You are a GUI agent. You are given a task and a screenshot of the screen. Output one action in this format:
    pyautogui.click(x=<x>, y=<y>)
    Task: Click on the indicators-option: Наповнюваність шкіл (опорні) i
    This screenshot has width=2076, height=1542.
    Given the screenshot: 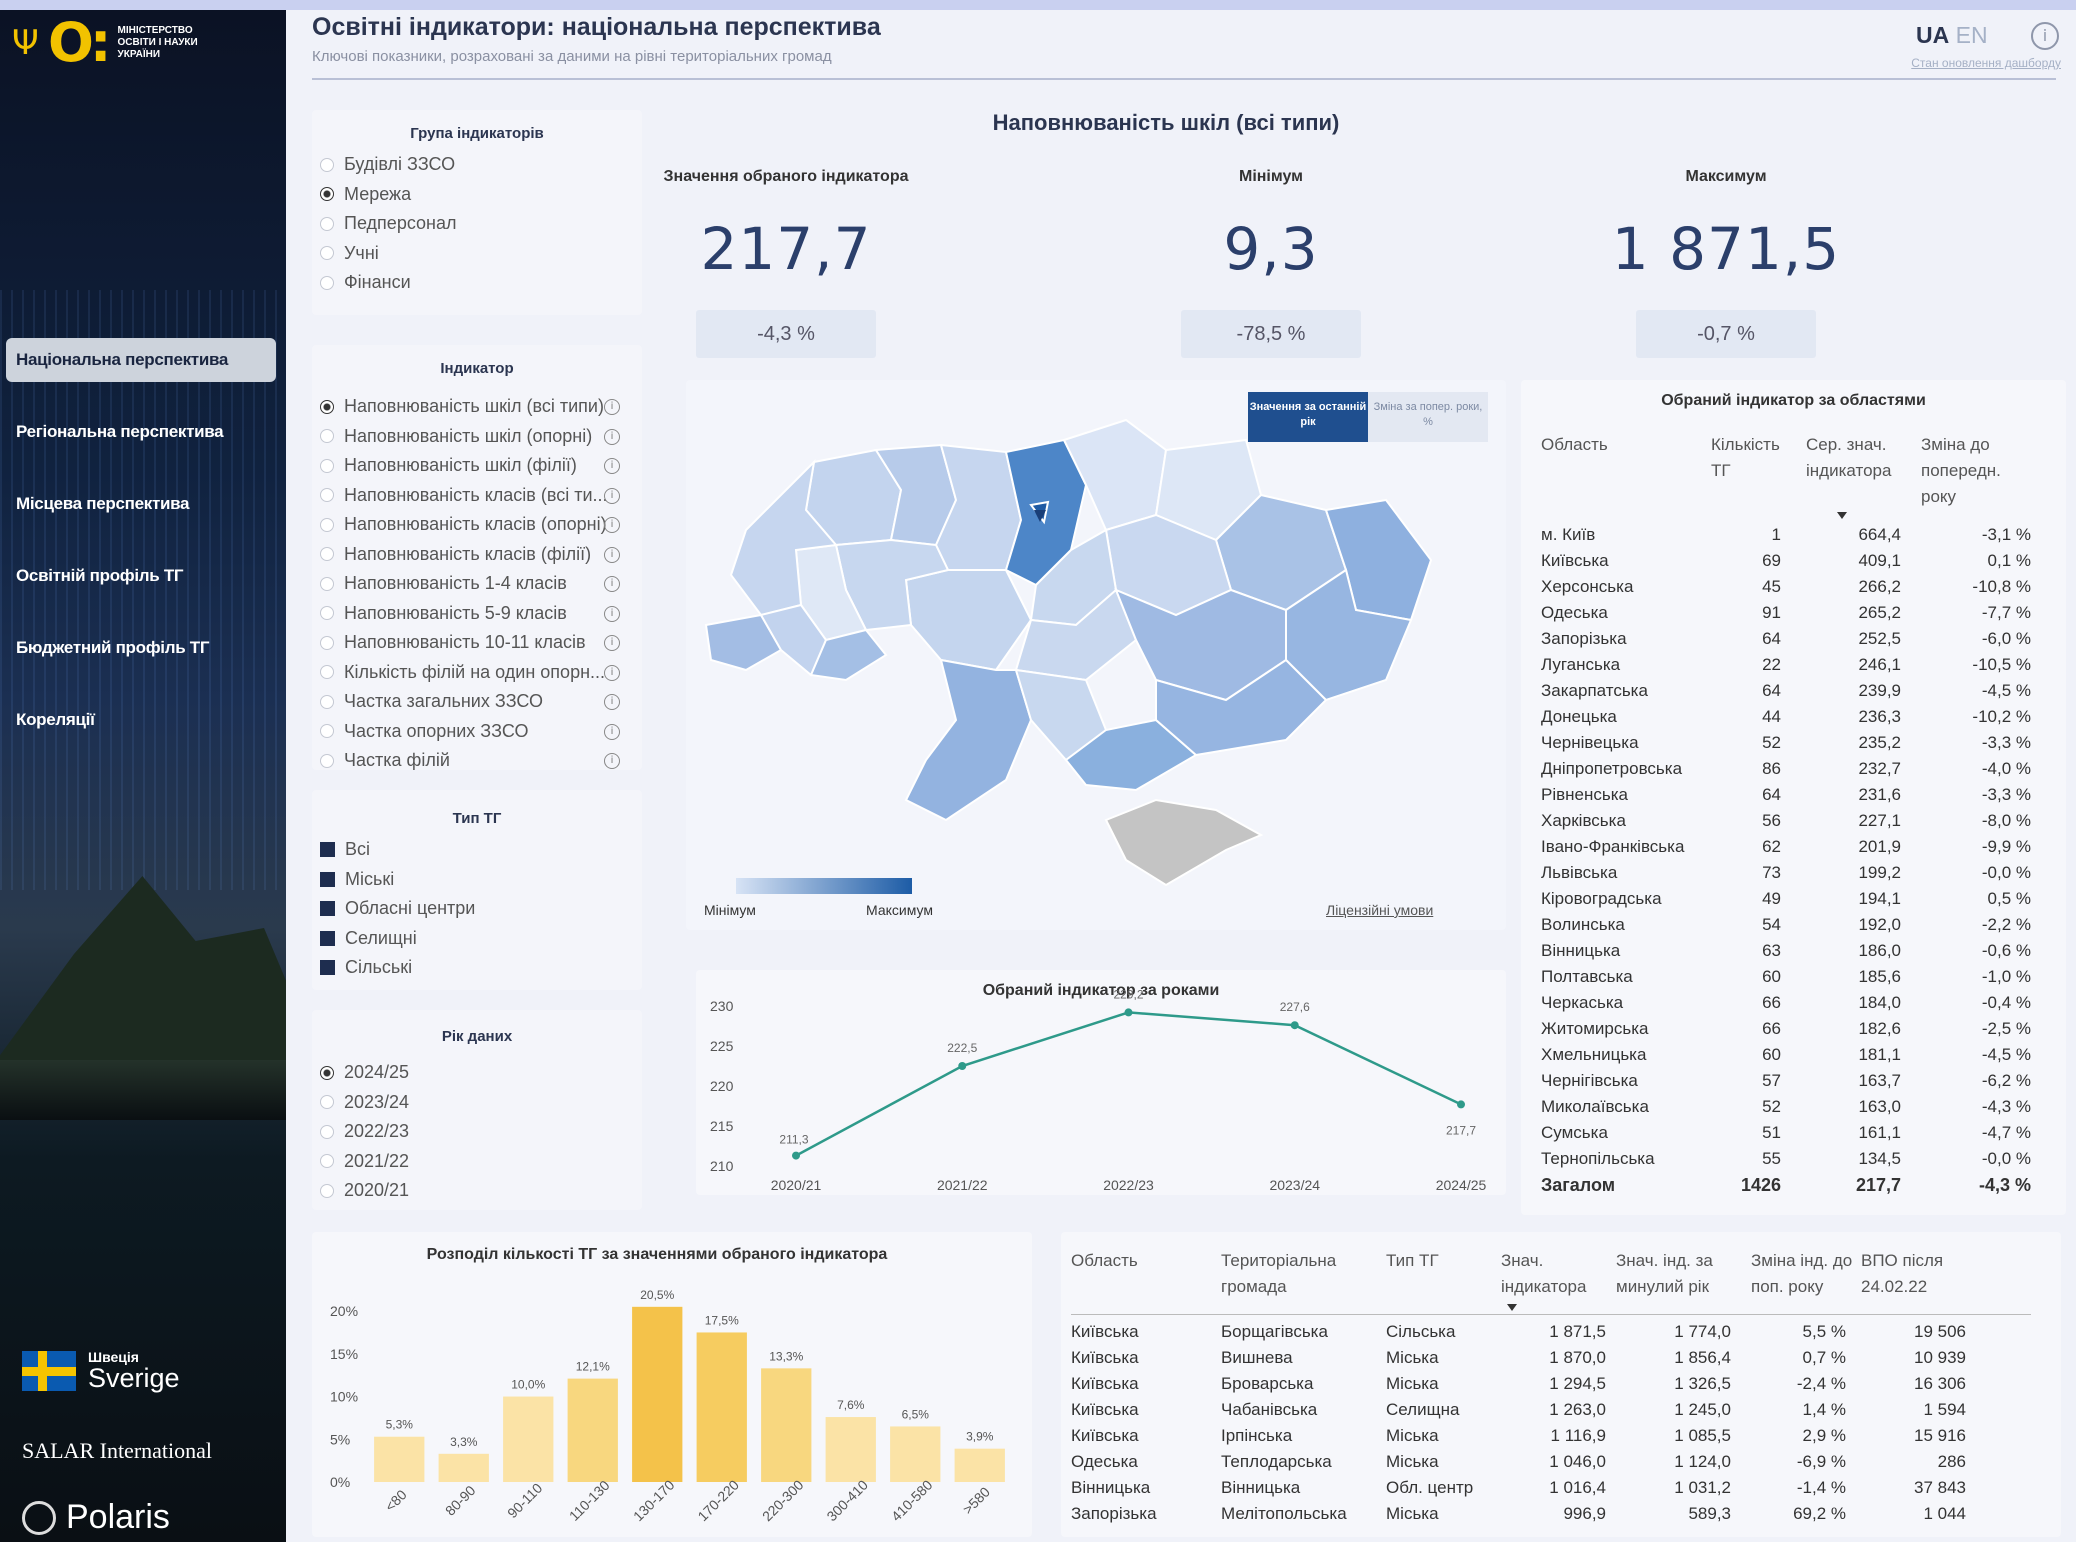 What is the action you would take?
    pyautogui.click(x=470, y=436)
    